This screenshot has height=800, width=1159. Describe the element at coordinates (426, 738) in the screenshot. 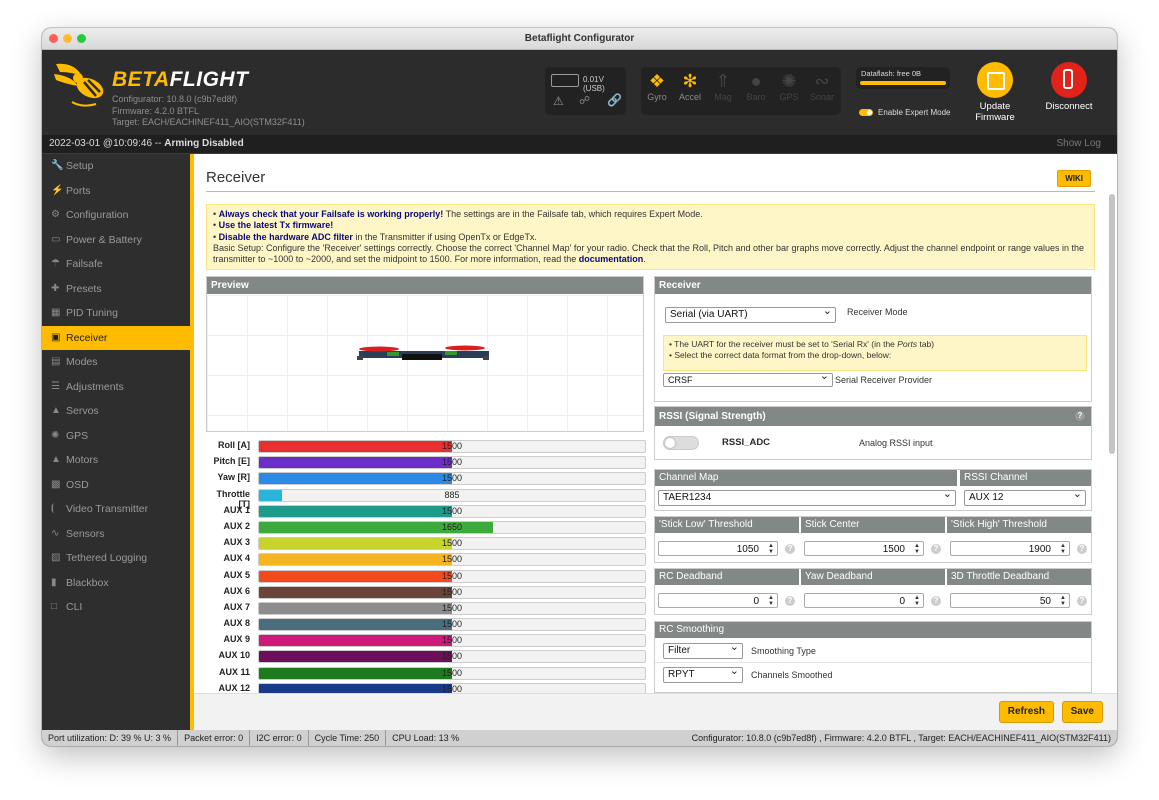

I see `cpu-load: CPU Load: 13 %` at that location.